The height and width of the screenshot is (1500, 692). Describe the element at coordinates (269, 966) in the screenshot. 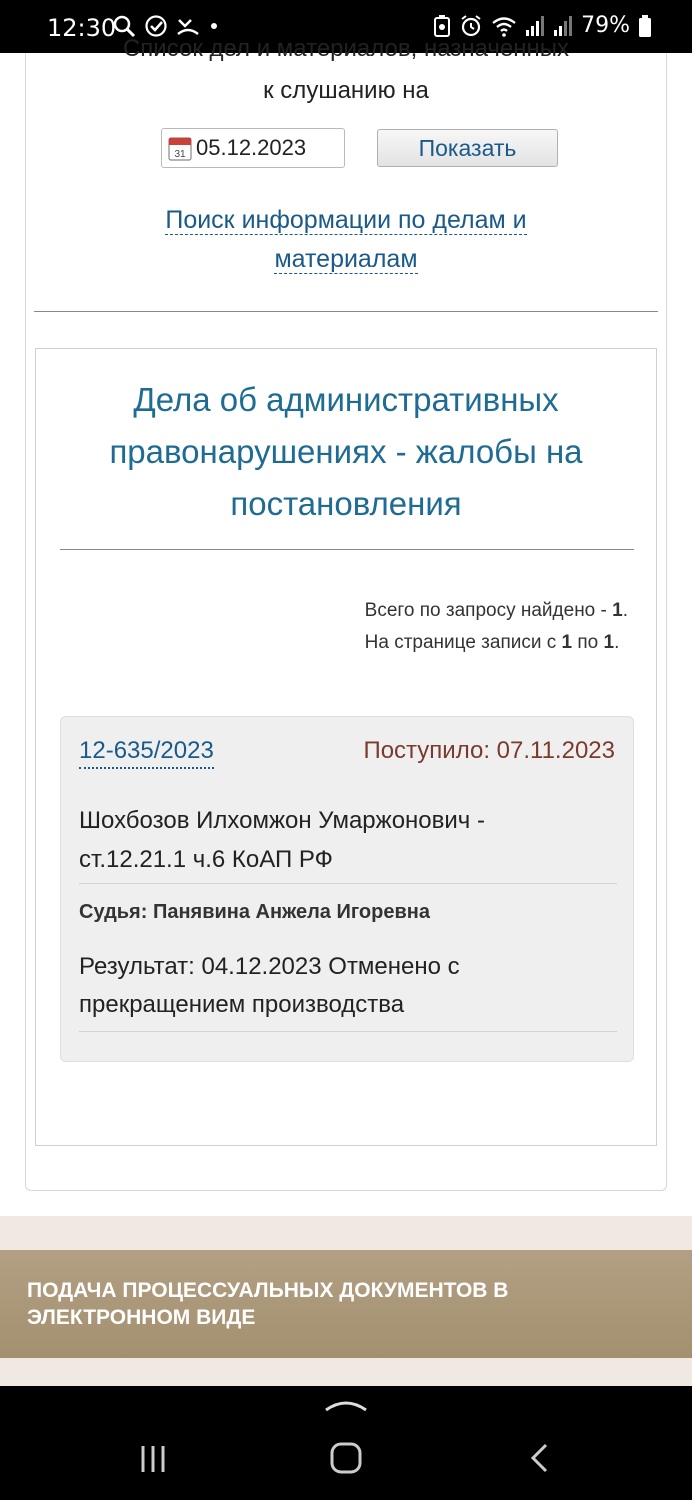

I see `result-line-1: Результат: 04.12.2023 Отменено с` at that location.